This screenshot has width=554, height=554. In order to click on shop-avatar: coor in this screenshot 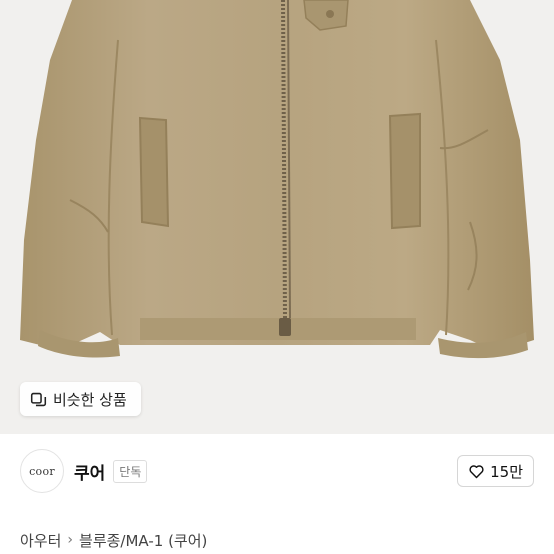, I will do `click(42, 471)`.